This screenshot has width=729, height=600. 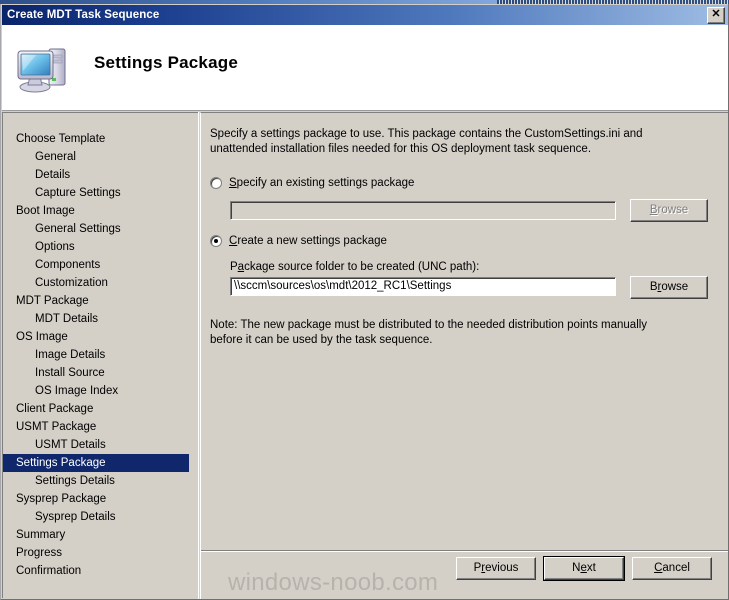 I want to click on sidebar-item-general: General, so click(x=100, y=157).